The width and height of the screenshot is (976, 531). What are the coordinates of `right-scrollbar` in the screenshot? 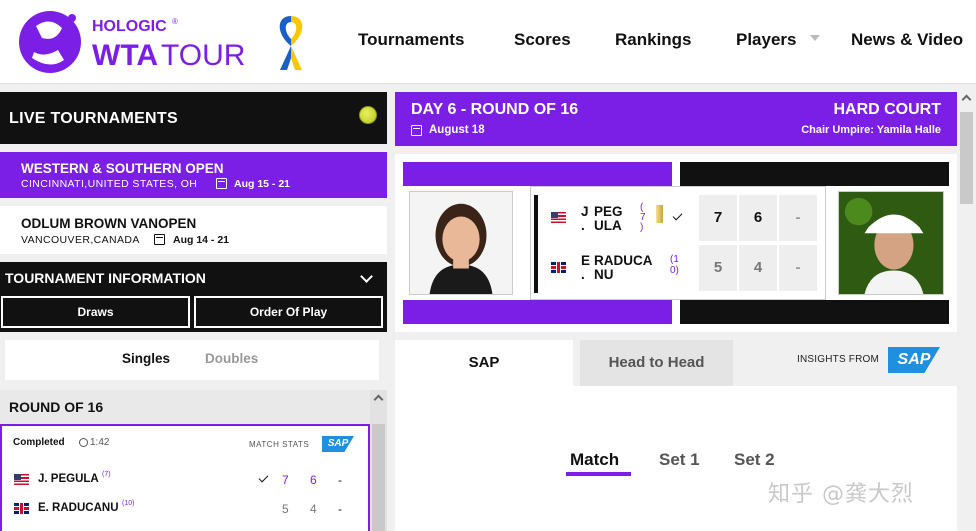 It's located at (966, 311).